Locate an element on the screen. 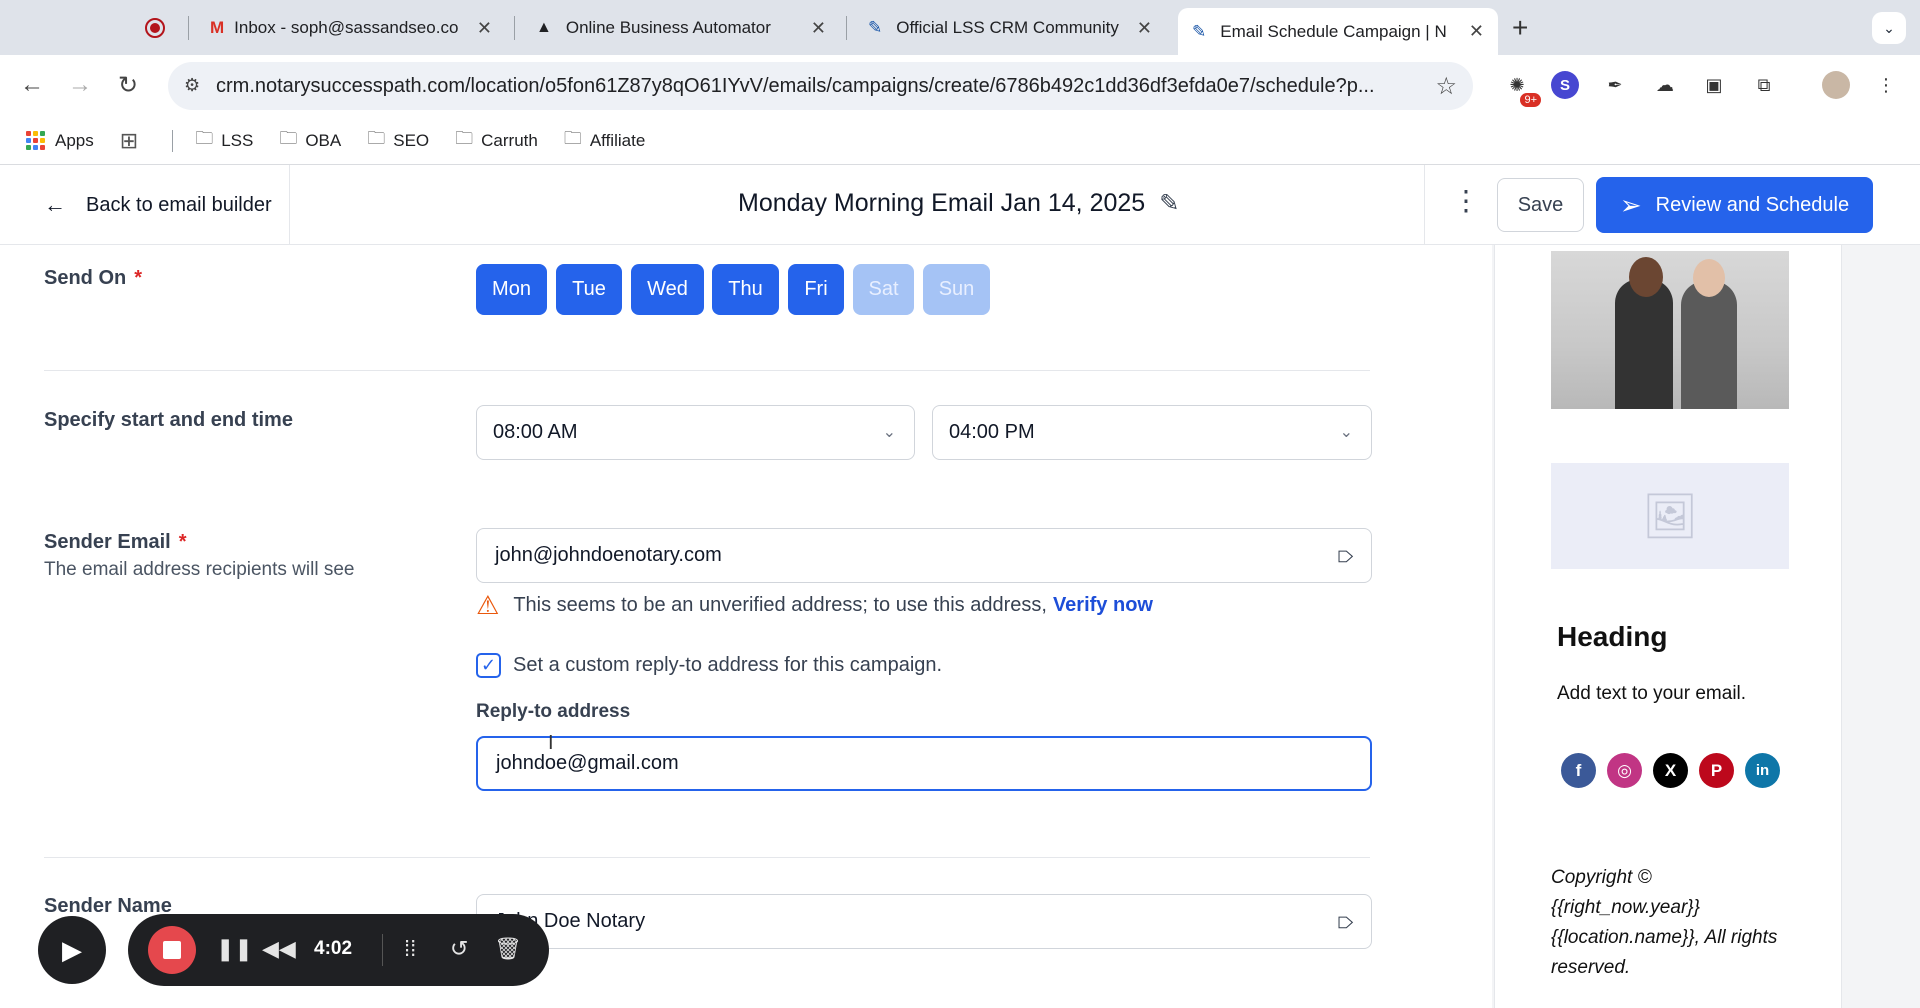  back-to-email-builder-link: ← Back to email builder is located at coordinates (145, 205).